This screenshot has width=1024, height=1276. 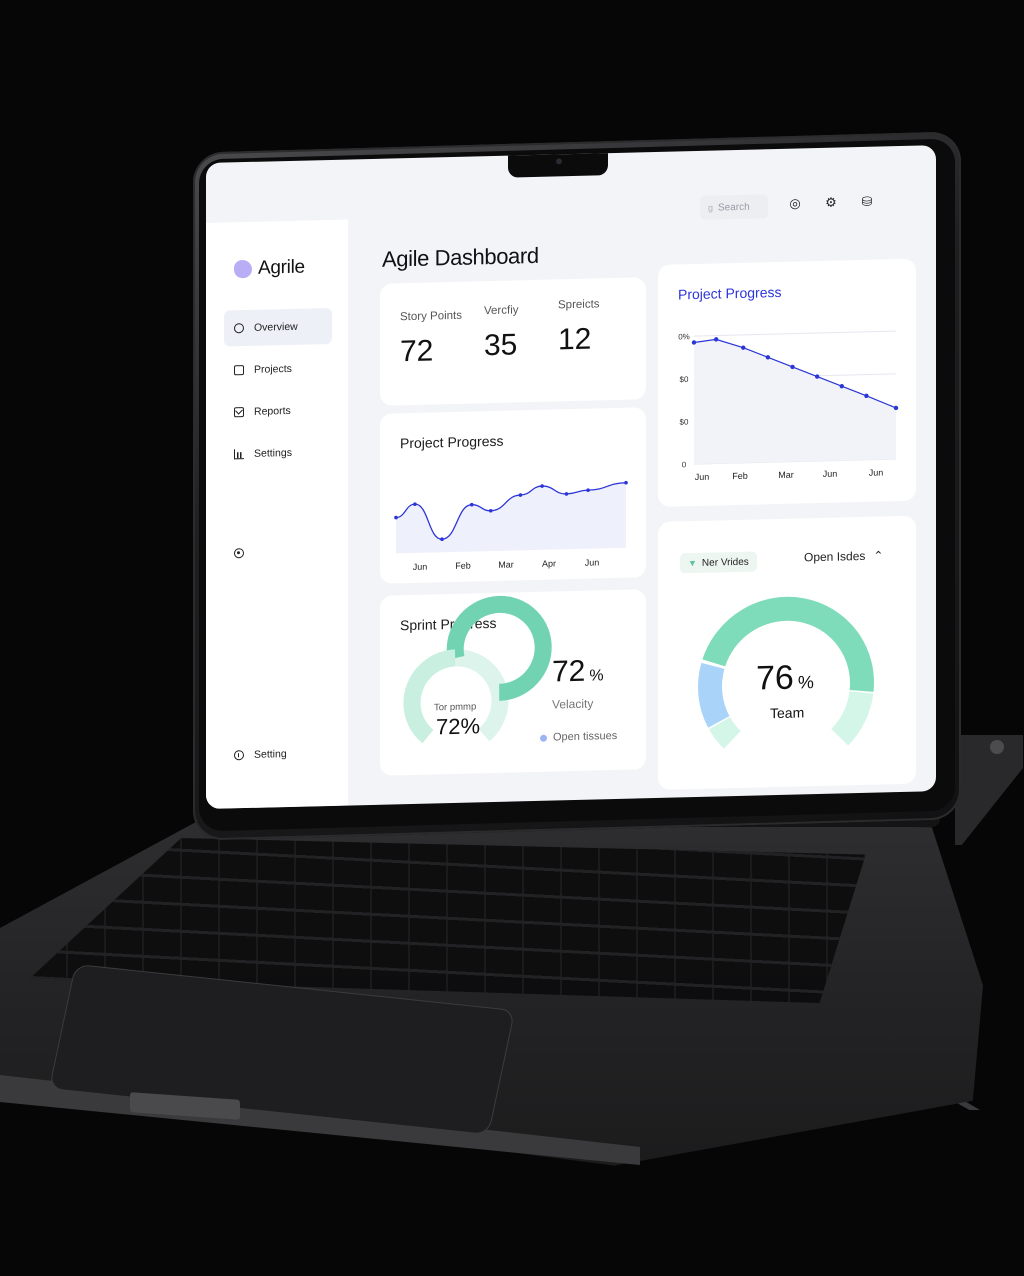 What do you see at coordinates (281, 267) in the screenshot?
I see `app-name: Agrile` at bounding box center [281, 267].